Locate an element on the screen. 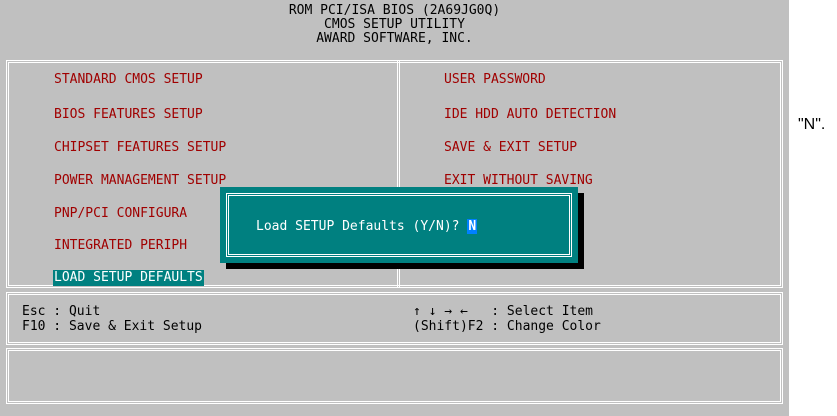 This screenshot has width=837, height=416. dialog-prompt: Load SETUP Defaults (Y/N)? N is located at coordinates (367, 227).